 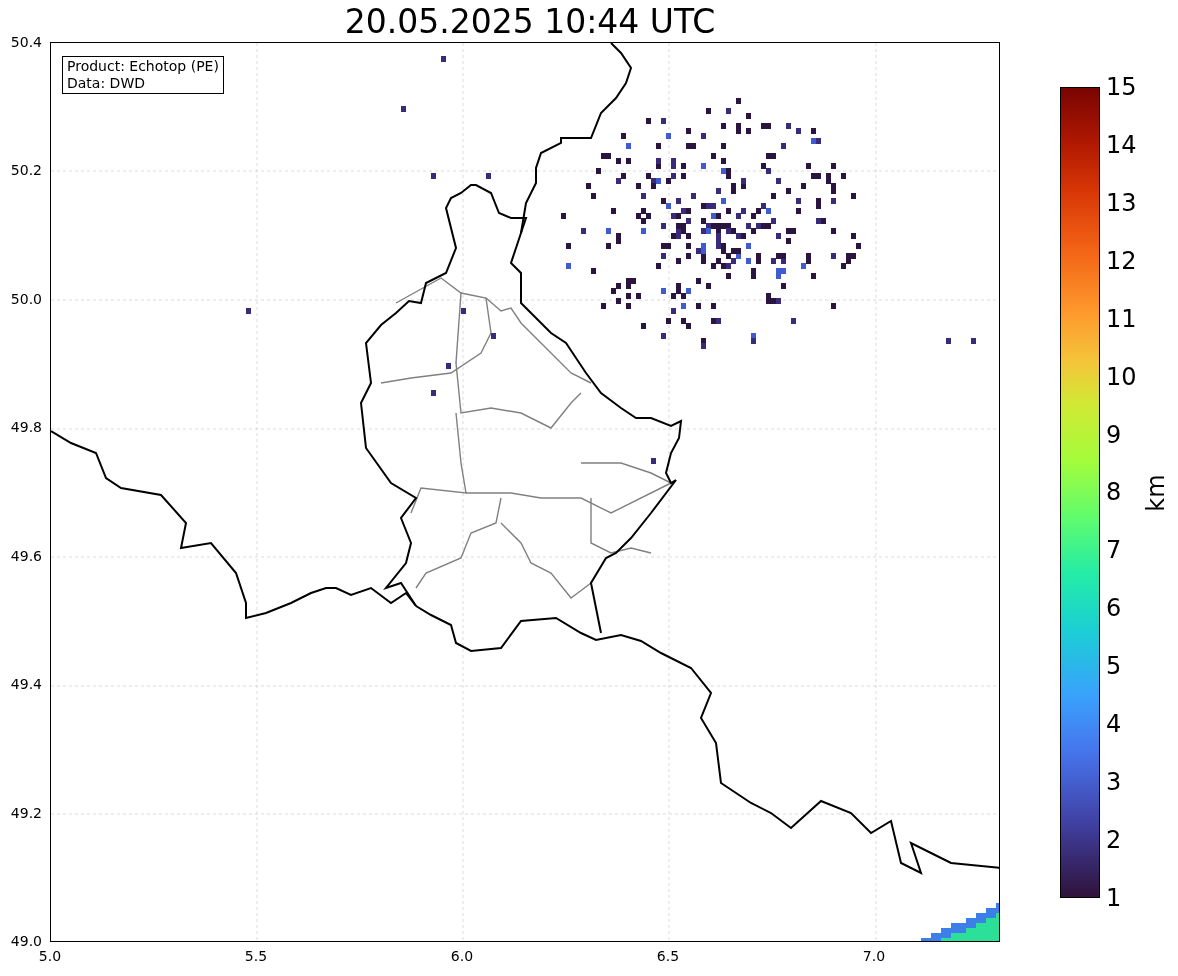 What do you see at coordinates (1113, 609) in the screenshot?
I see `colorbar-tick-label: 6` at bounding box center [1113, 609].